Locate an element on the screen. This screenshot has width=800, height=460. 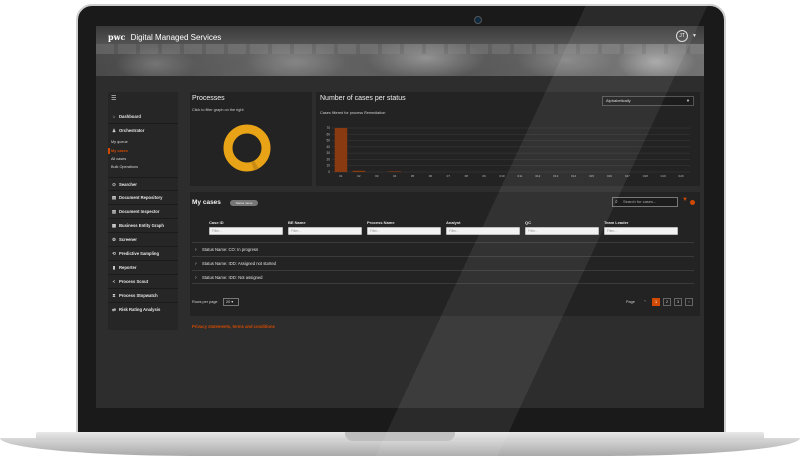
pager-page-2: 2 is located at coordinates (667, 302).